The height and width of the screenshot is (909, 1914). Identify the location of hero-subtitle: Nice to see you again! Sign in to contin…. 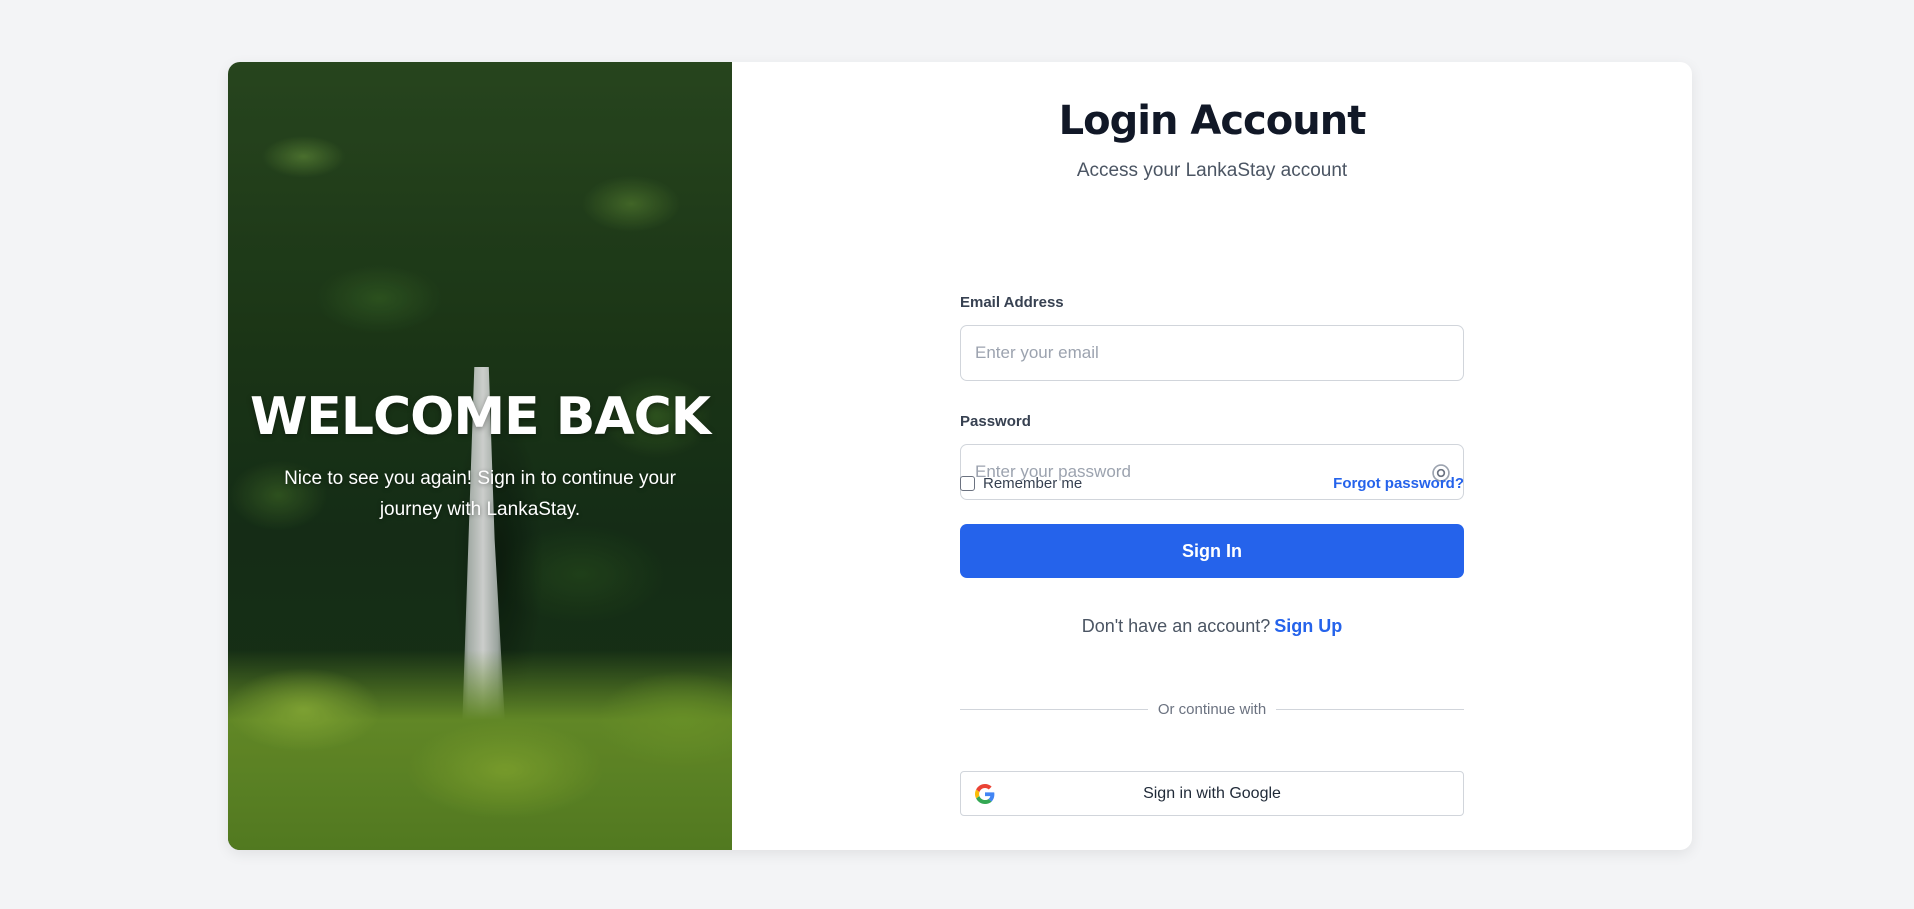
(480, 494).